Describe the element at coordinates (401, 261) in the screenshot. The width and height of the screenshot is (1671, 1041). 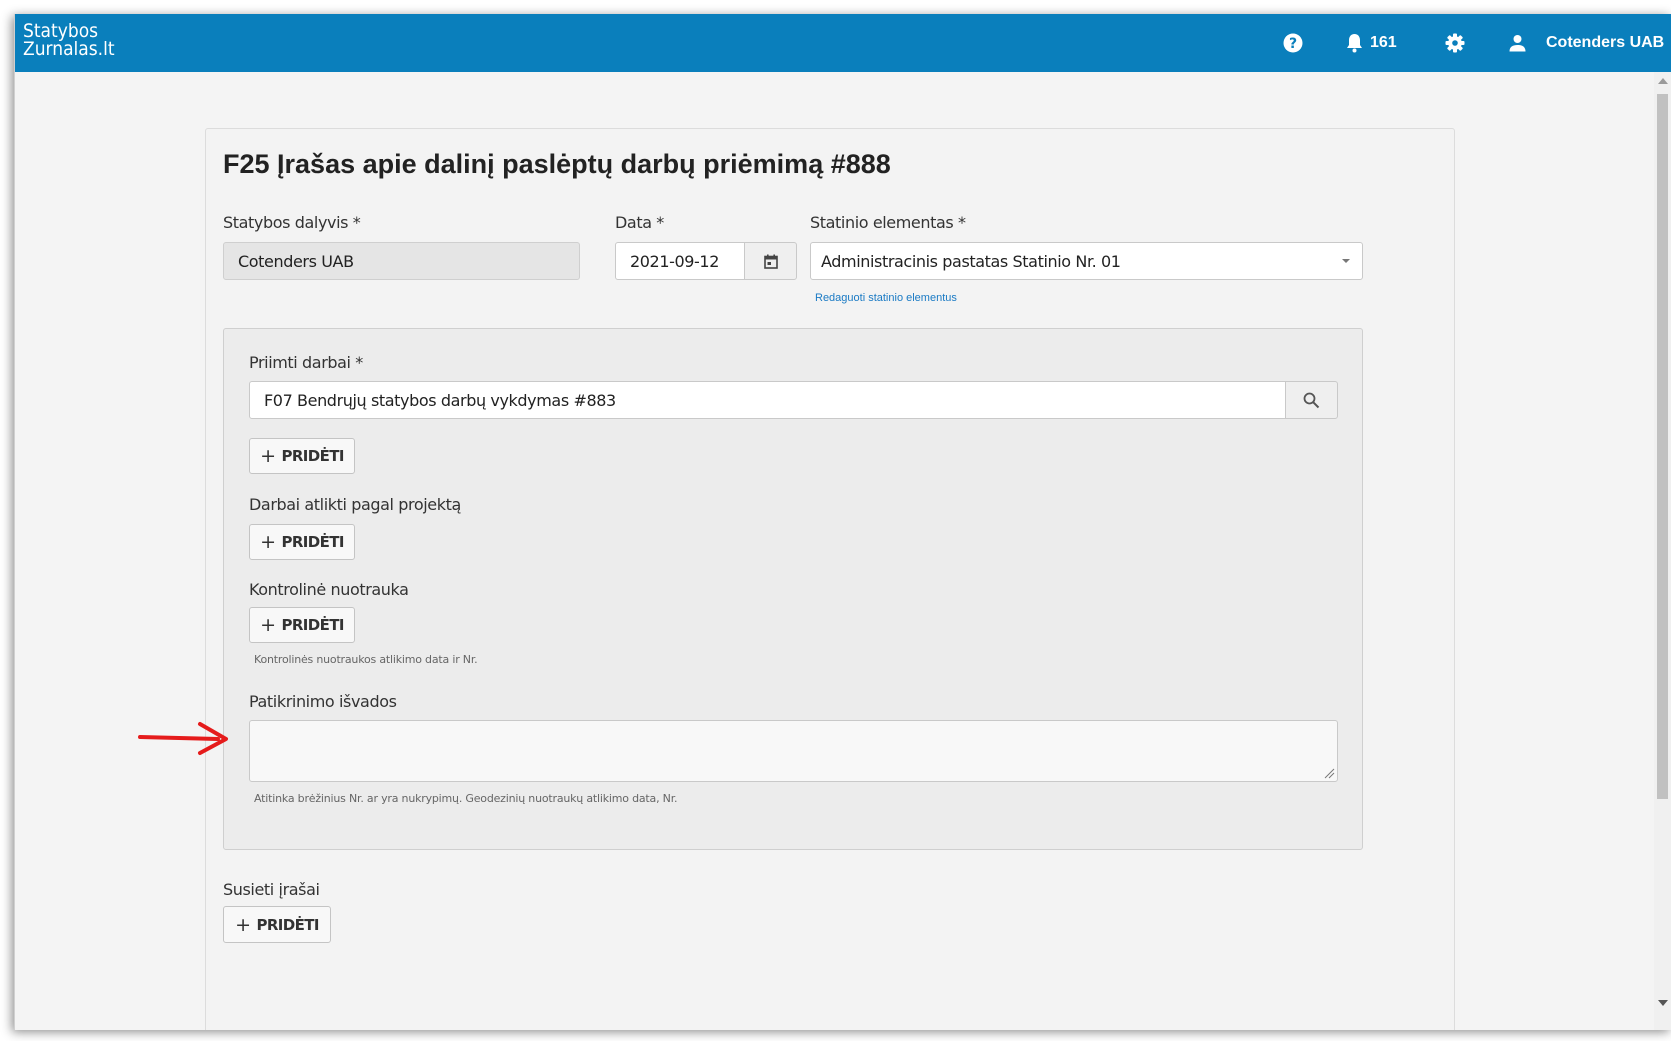
I see `participant-field: Cotenders UAB` at that location.